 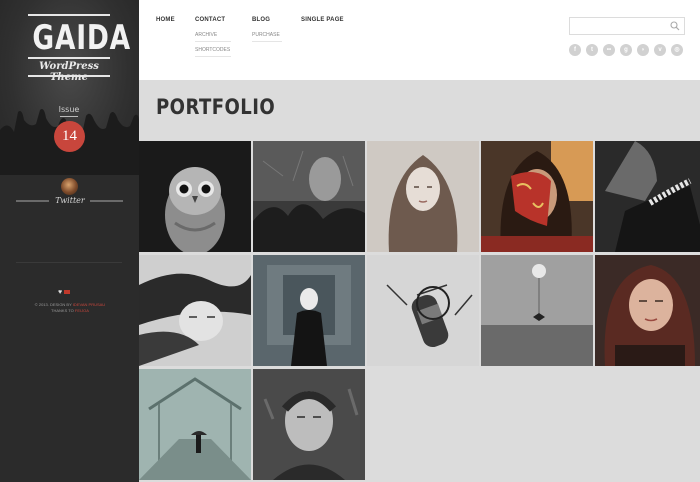 What do you see at coordinates (212, 50) in the screenshot?
I see `nav-sub-shortcodes: SHORTCODES` at bounding box center [212, 50].